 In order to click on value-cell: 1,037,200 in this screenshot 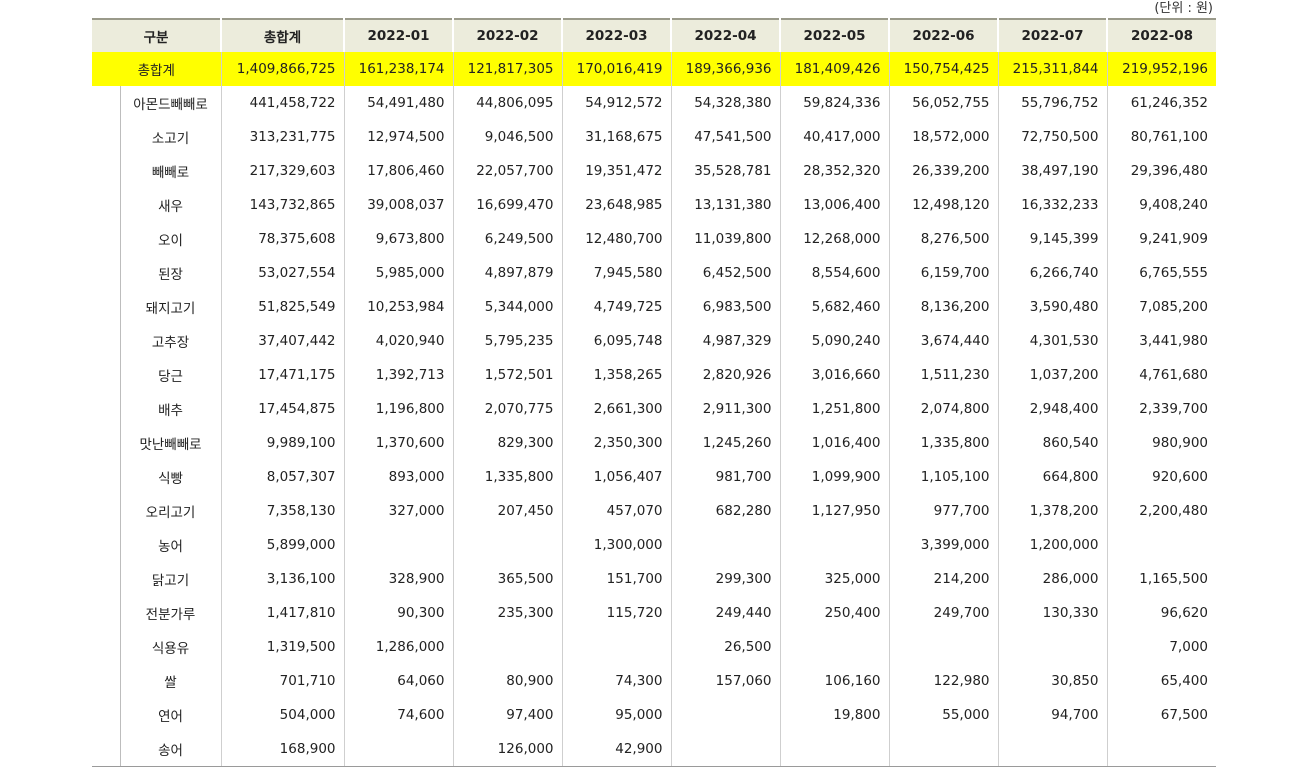, I will do `click(1053, 375)`.